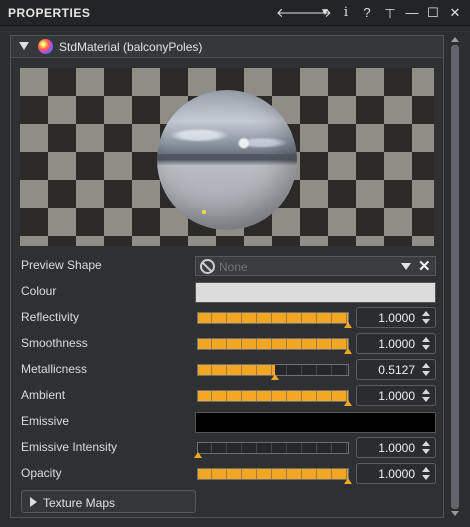 This screenshot has height=527, width=470. I want to click on reflectivity-label: Reflectivity, so click(50, 317).